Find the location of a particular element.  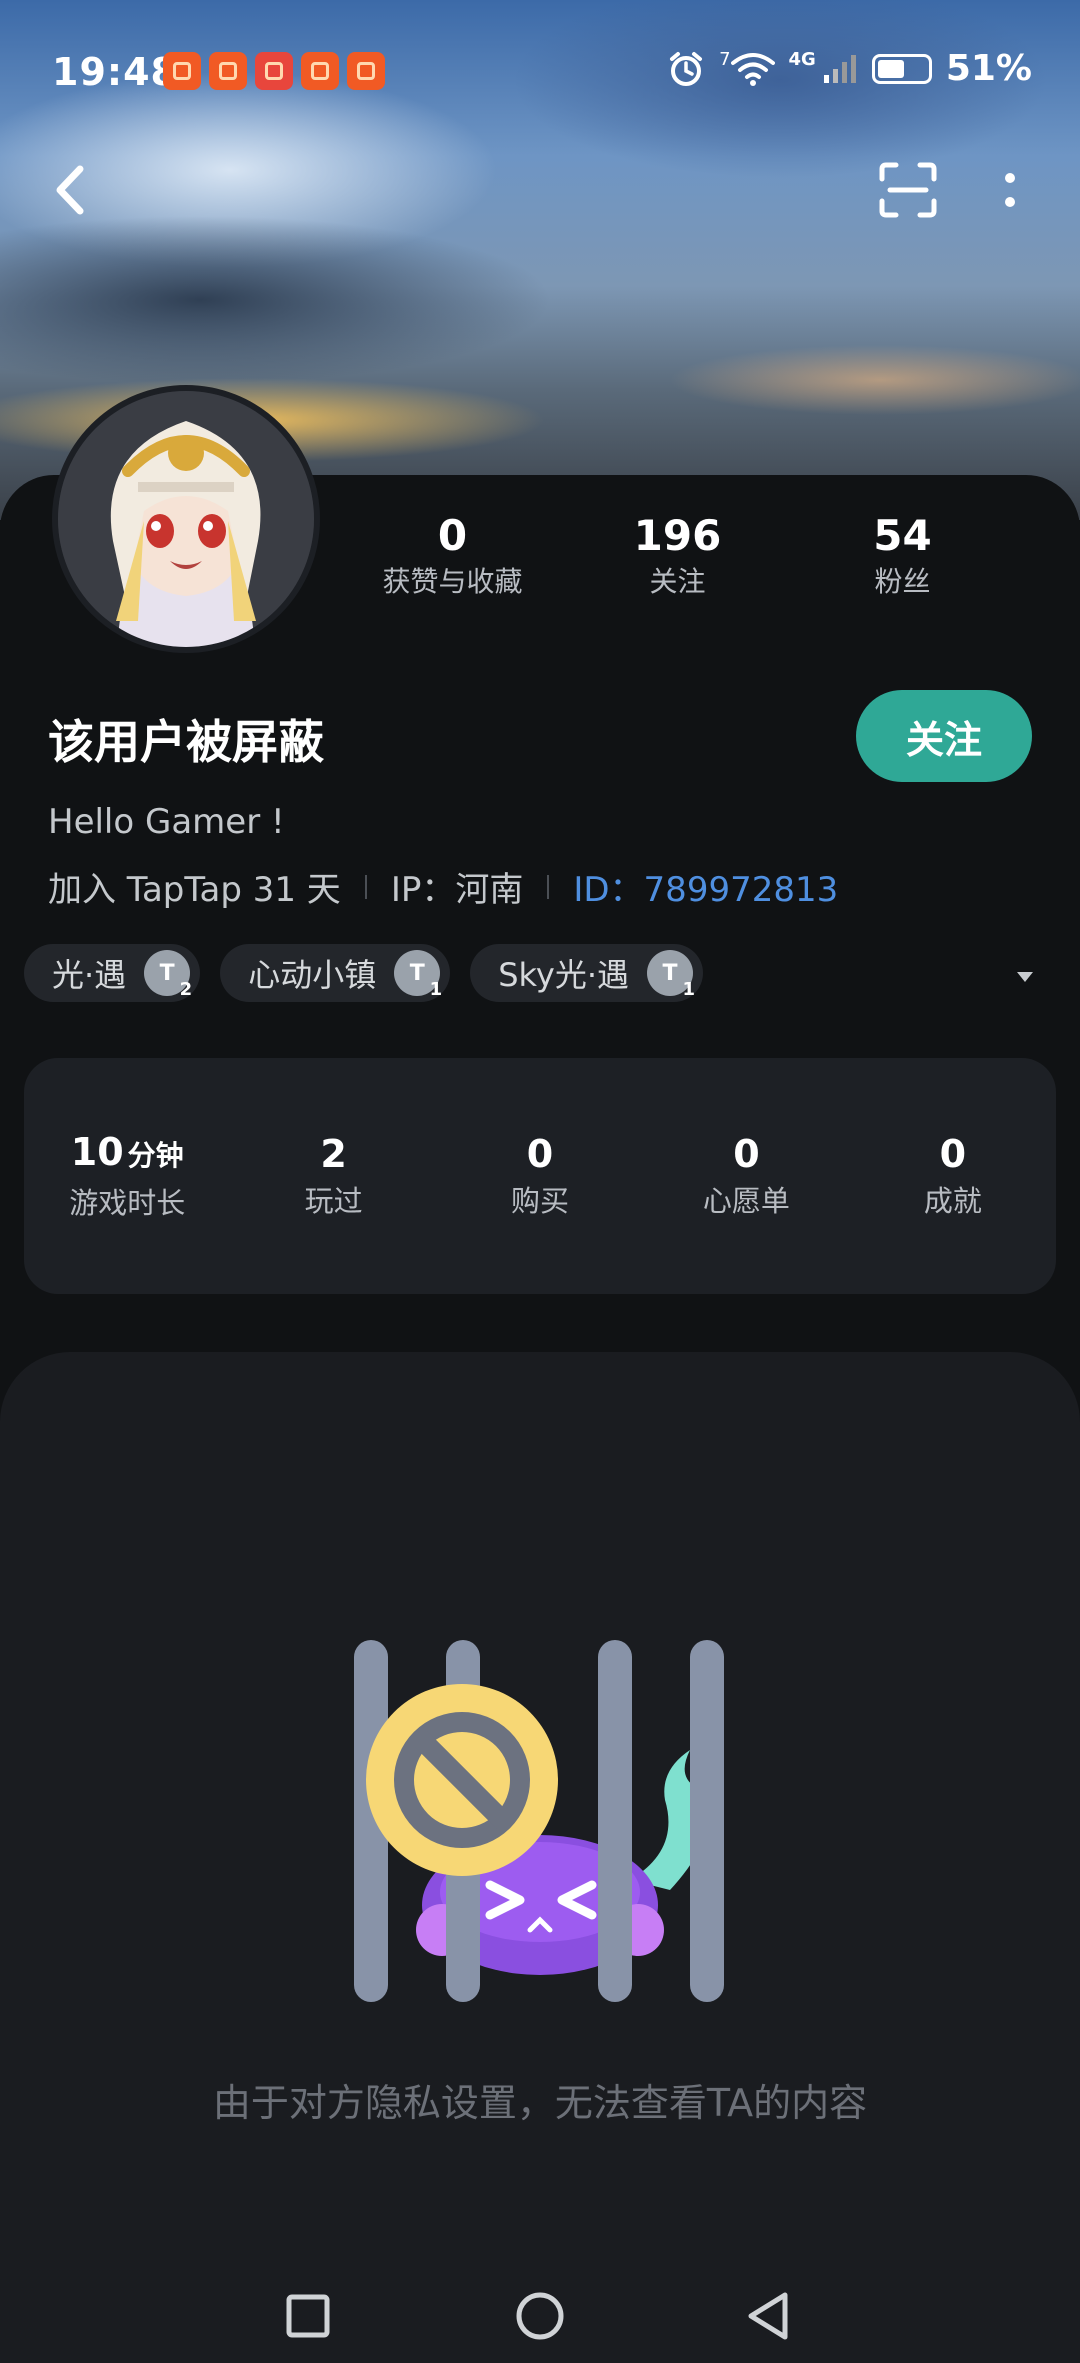

back-button is located at coordinates (70, 190).